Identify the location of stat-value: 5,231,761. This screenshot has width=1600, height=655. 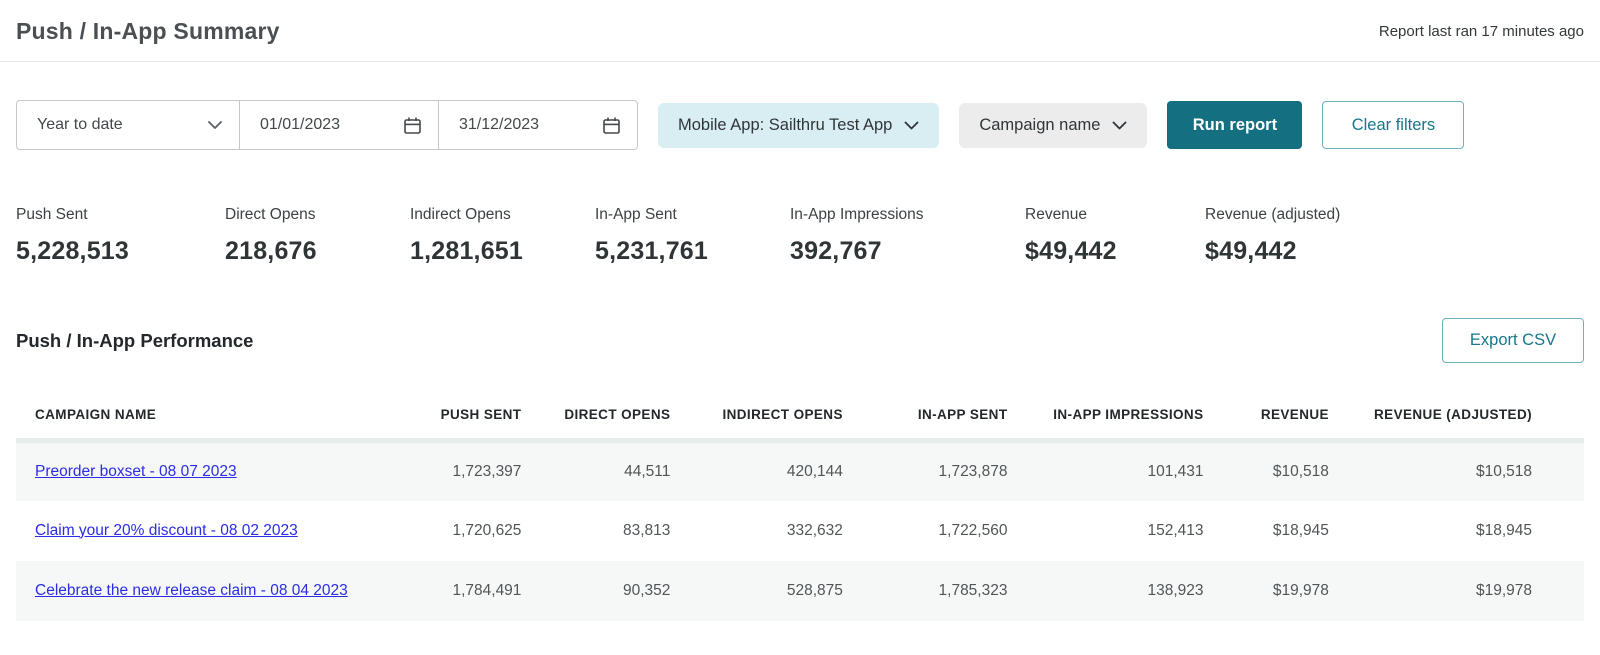
(652, 251).